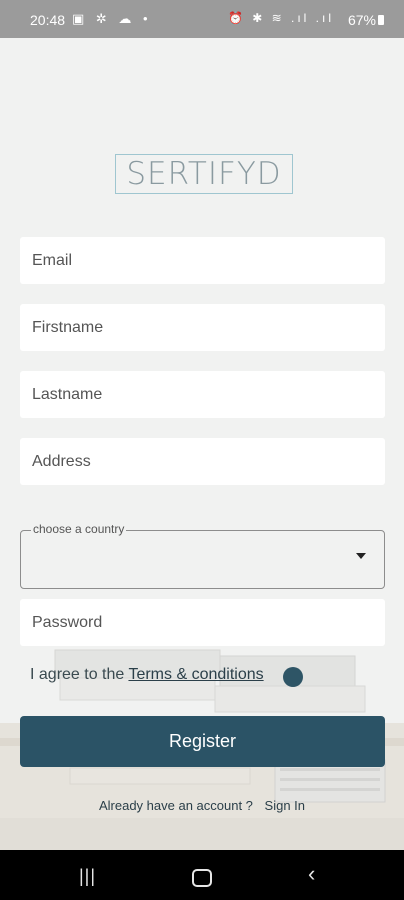  What do you see at coordinates (175, 805) in the screenshot?
I see `already-account-text: Already have an account ?` at bounding box center [175, 805].